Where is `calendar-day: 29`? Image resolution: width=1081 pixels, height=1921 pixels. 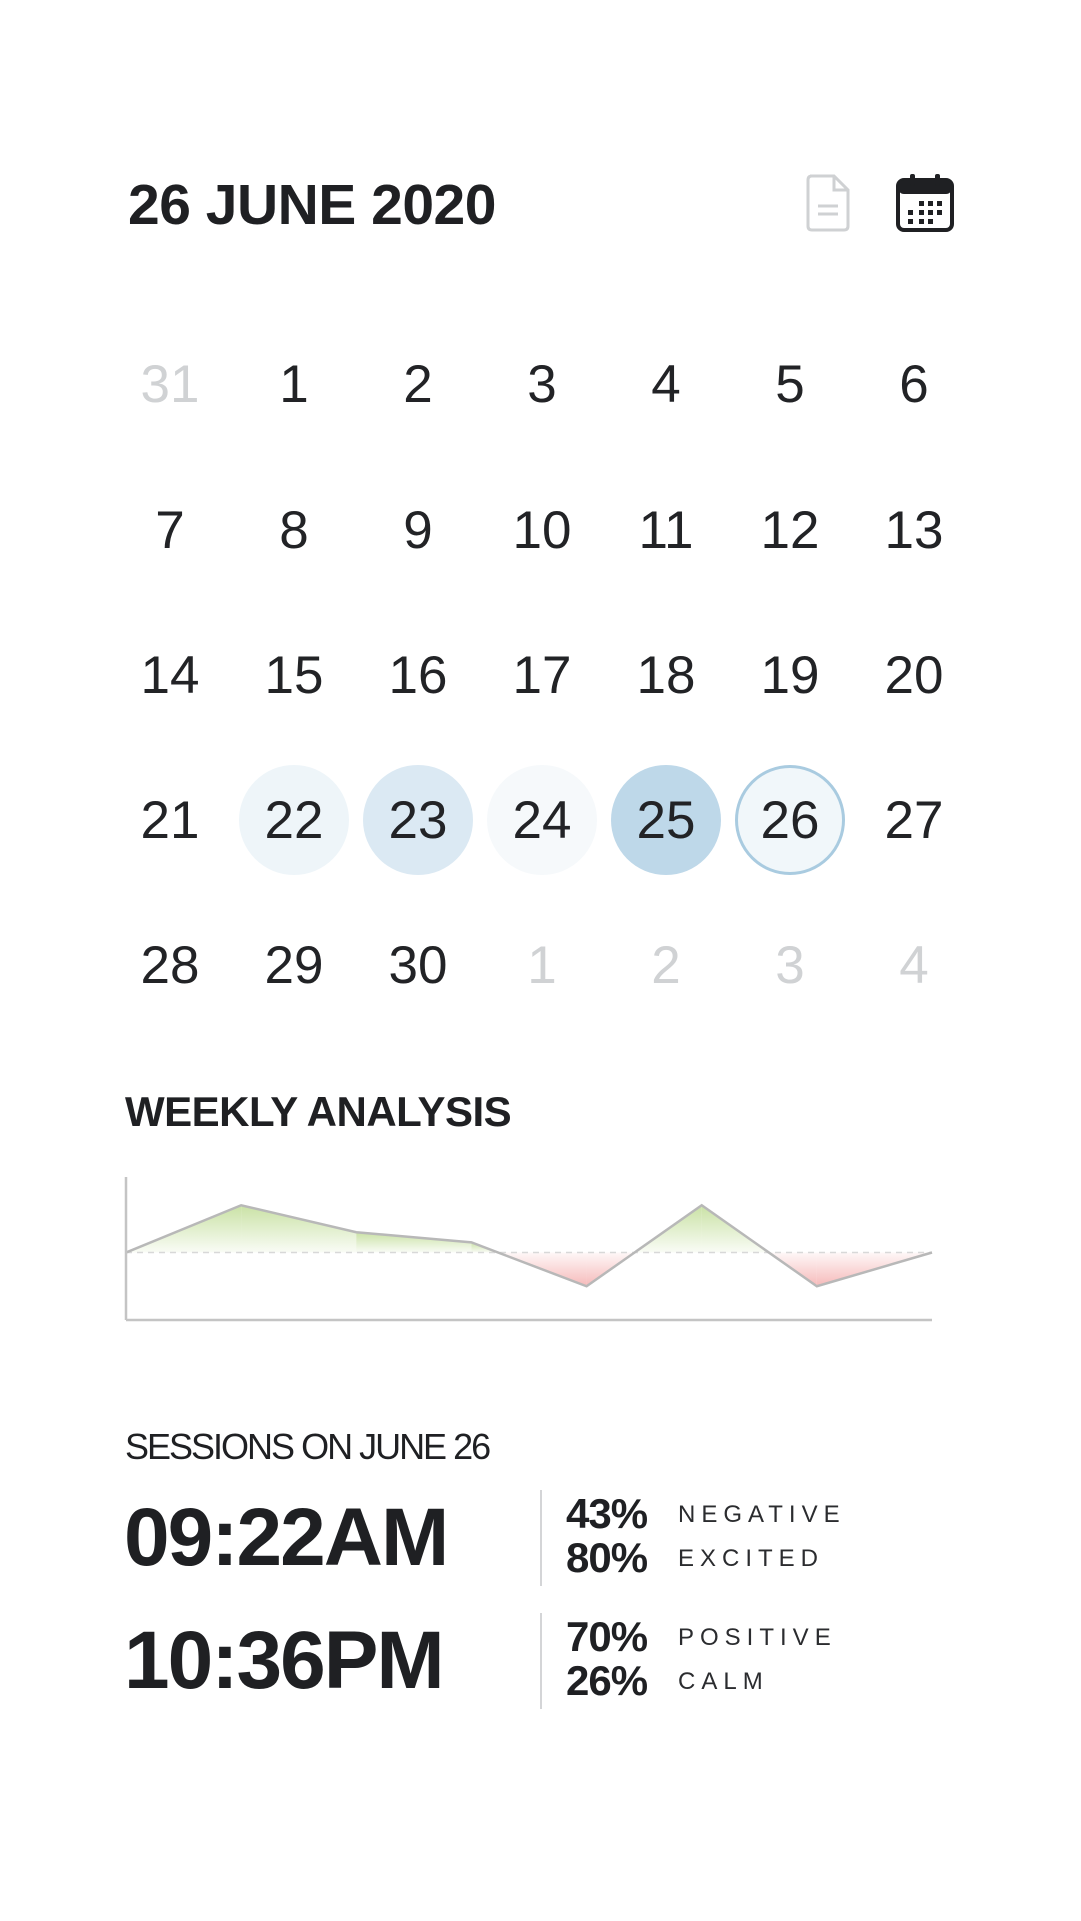
calendar-day: 29 is located at coordinates (294, 965).